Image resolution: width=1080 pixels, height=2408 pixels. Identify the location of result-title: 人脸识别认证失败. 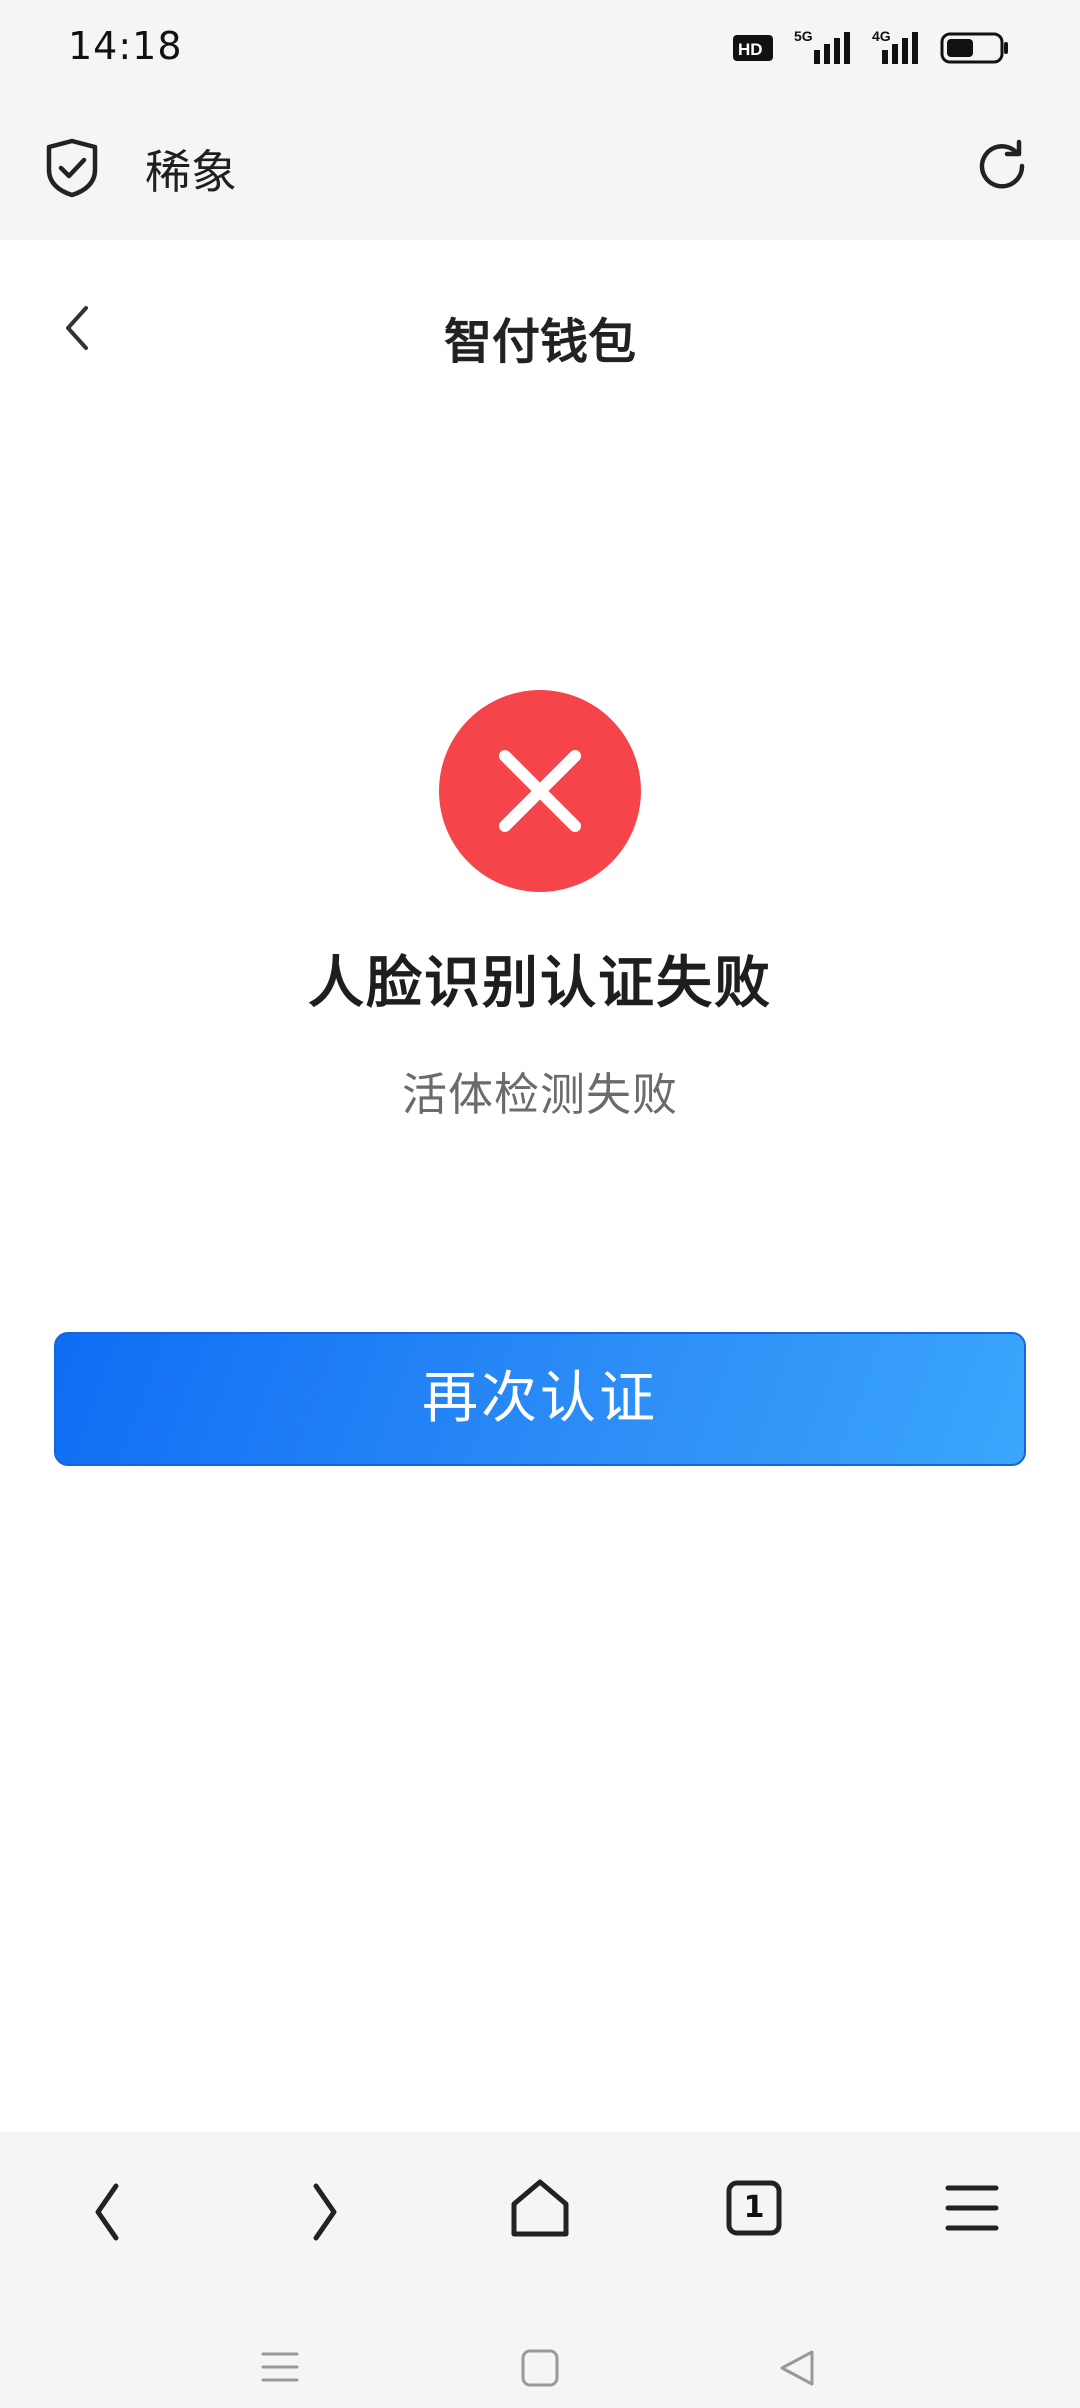
(540, 983).